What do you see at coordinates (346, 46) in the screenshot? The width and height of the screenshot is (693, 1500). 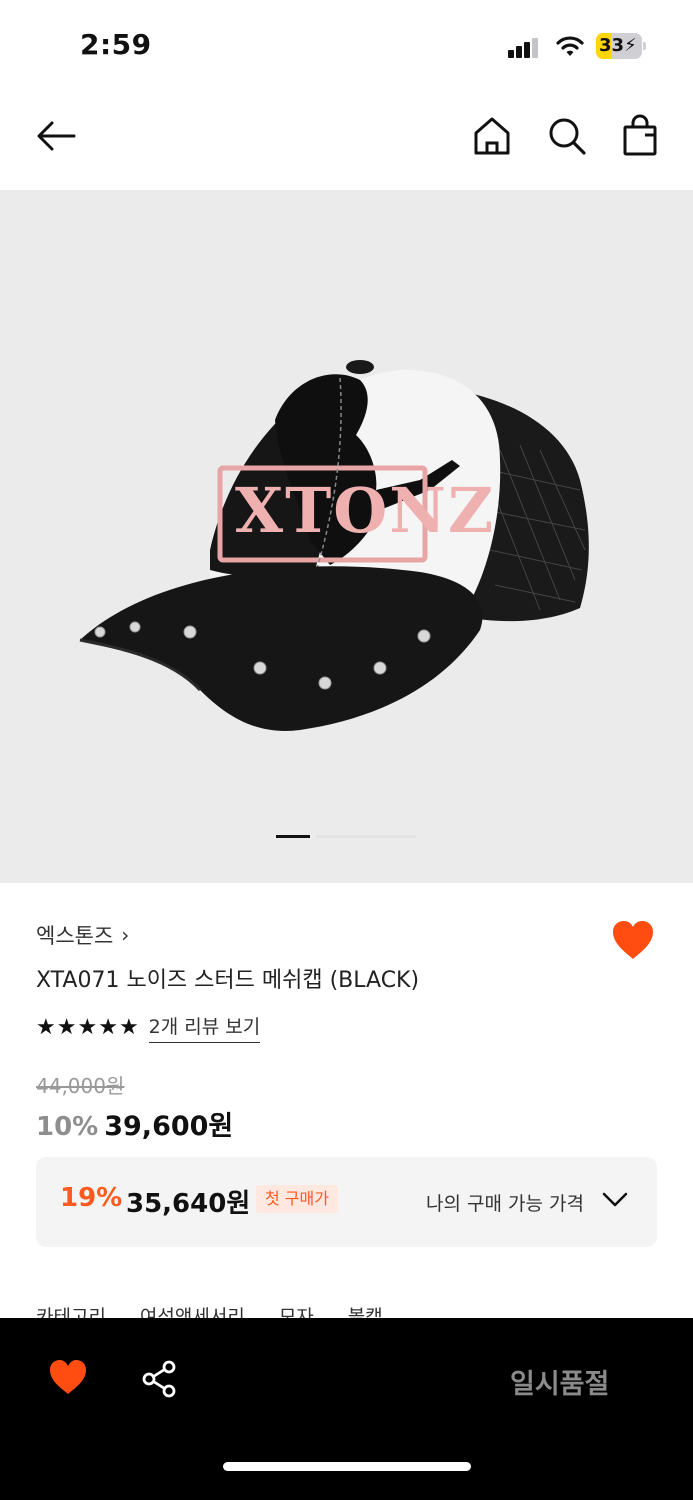 I see `status-bar: 2:59 33⚡` at bounding box center [346, 46].